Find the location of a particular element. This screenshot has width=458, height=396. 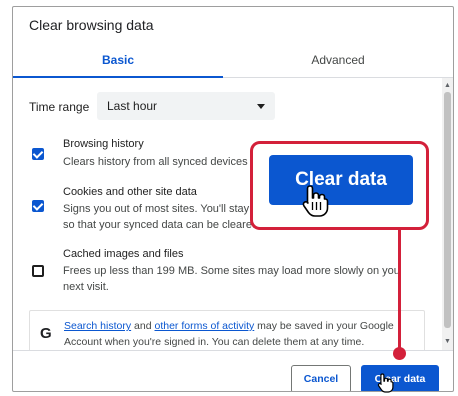

time-range-value: Last hour is located at coordinates (132, 106).